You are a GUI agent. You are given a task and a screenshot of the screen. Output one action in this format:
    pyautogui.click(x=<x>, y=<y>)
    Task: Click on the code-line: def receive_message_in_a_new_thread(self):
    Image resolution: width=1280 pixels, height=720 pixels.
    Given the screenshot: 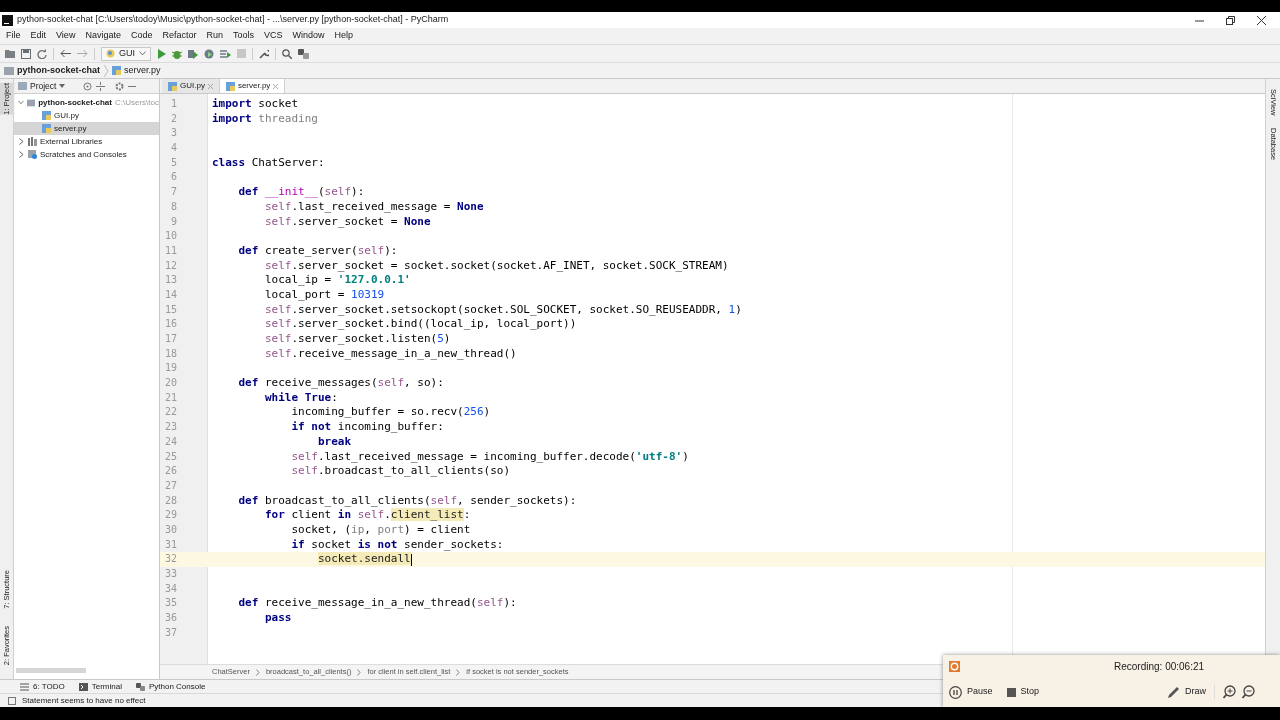 What is the action you would take?
    pyautogui.click(x=377, y=604)
    